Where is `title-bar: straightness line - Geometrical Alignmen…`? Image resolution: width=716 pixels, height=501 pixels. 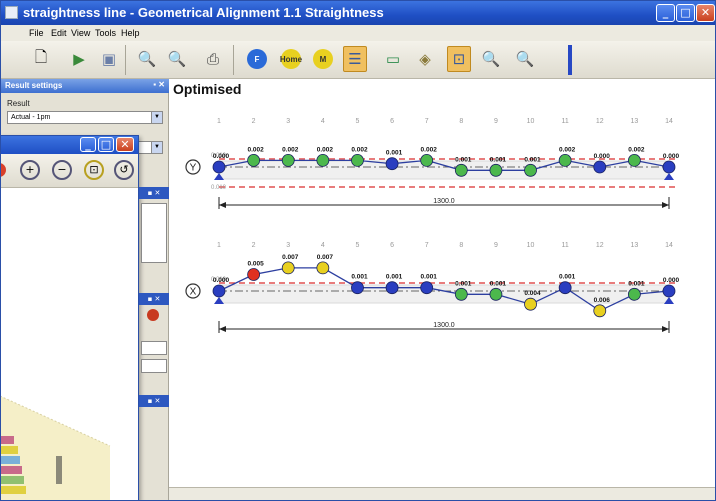 title-bar: straightness line - Geometrical Alignmen… is located at coordinates (358, 13).